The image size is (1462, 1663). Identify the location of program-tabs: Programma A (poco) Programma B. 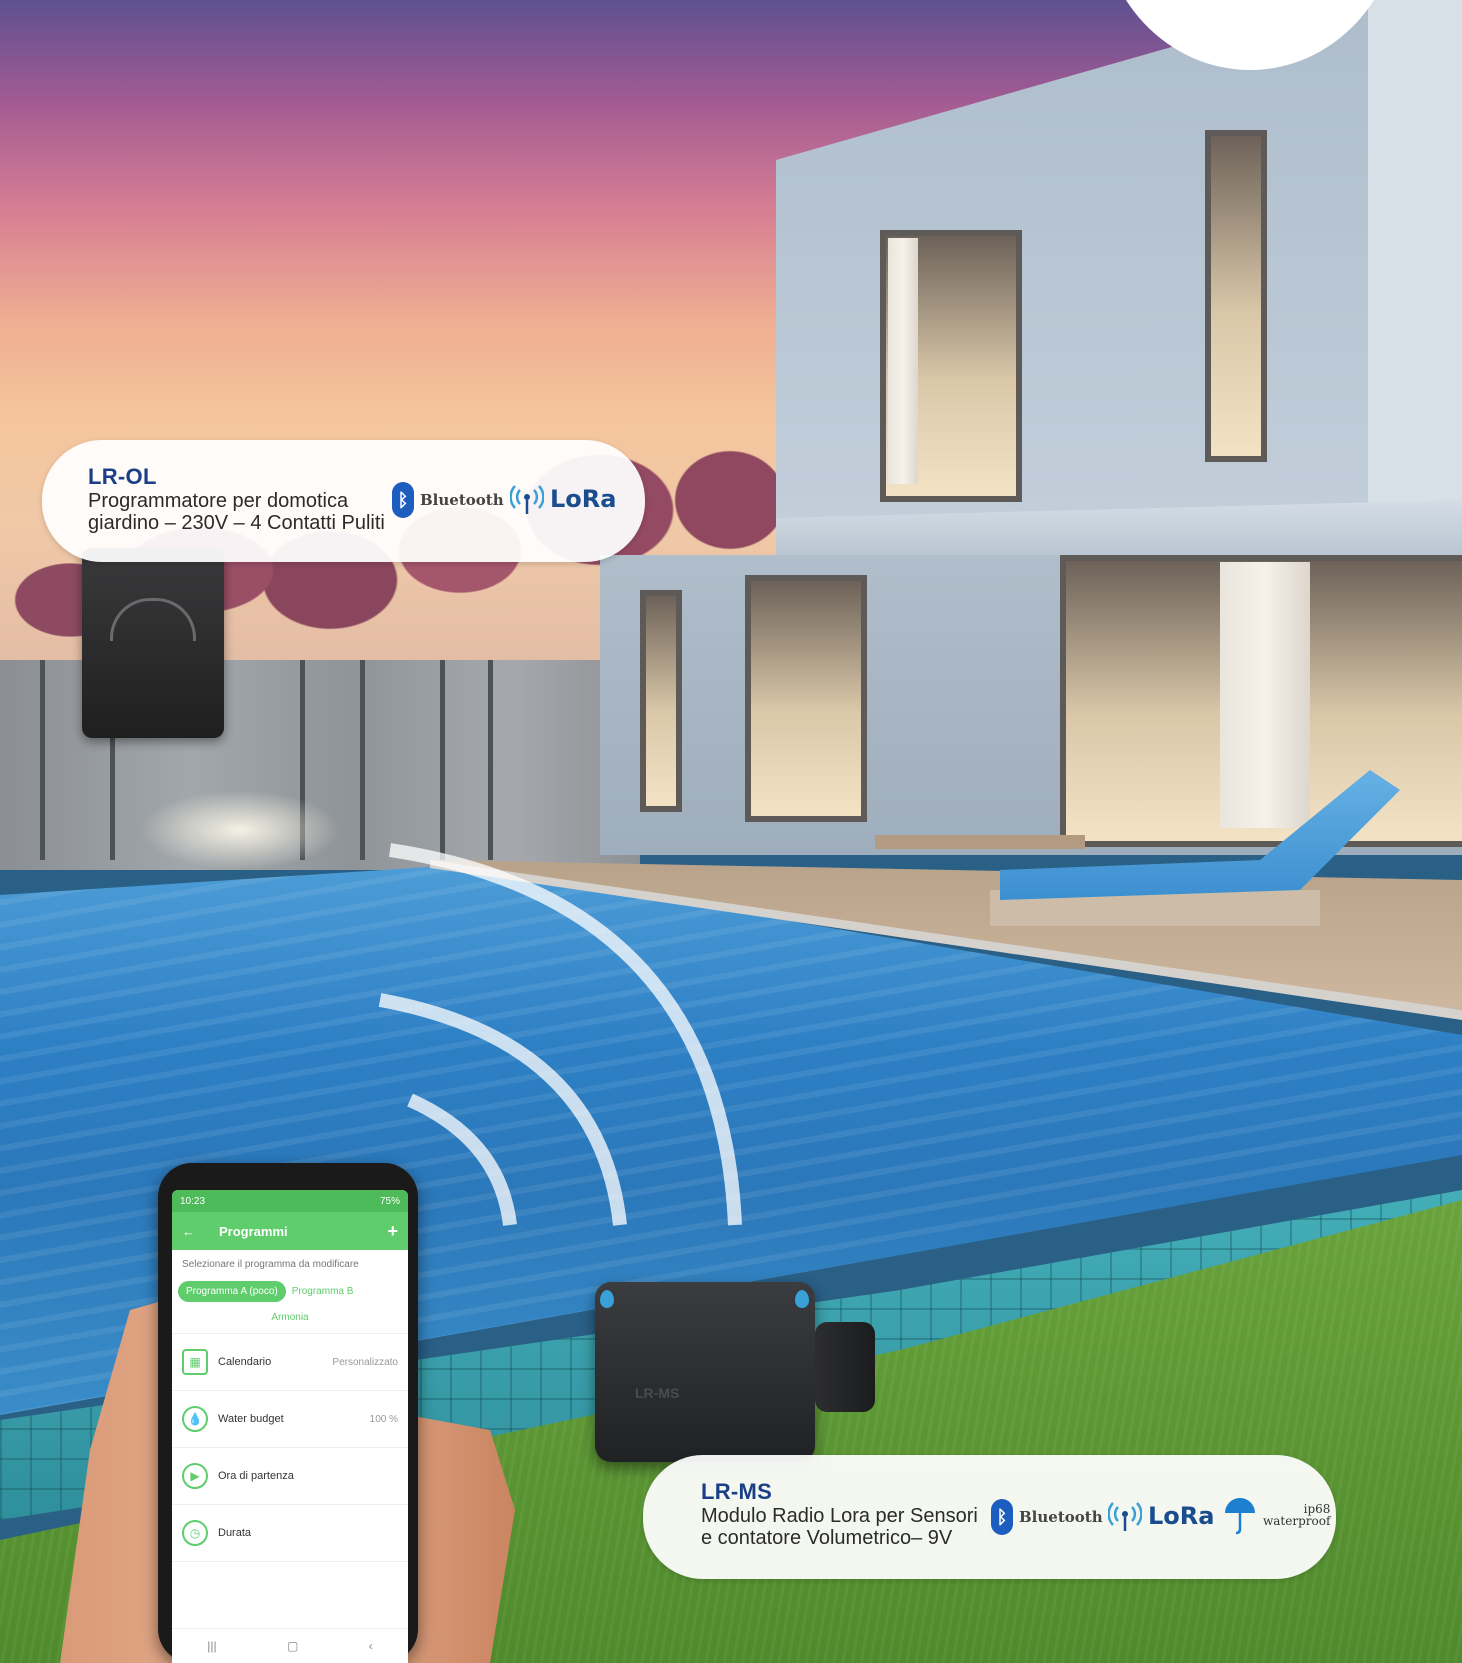
(290, 1291).